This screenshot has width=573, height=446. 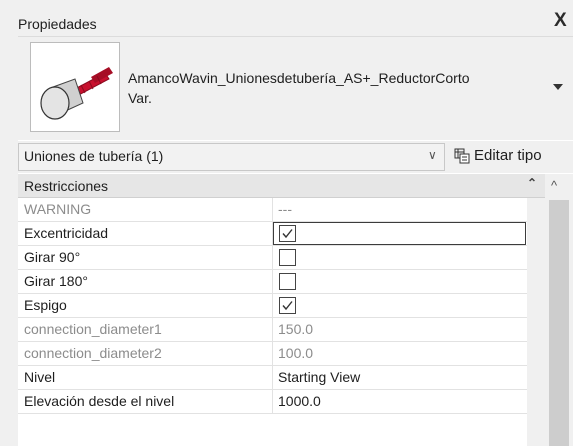 I want to click on property-row: Elevación desde el nivel 1000.0, so click(x=272, y=402).